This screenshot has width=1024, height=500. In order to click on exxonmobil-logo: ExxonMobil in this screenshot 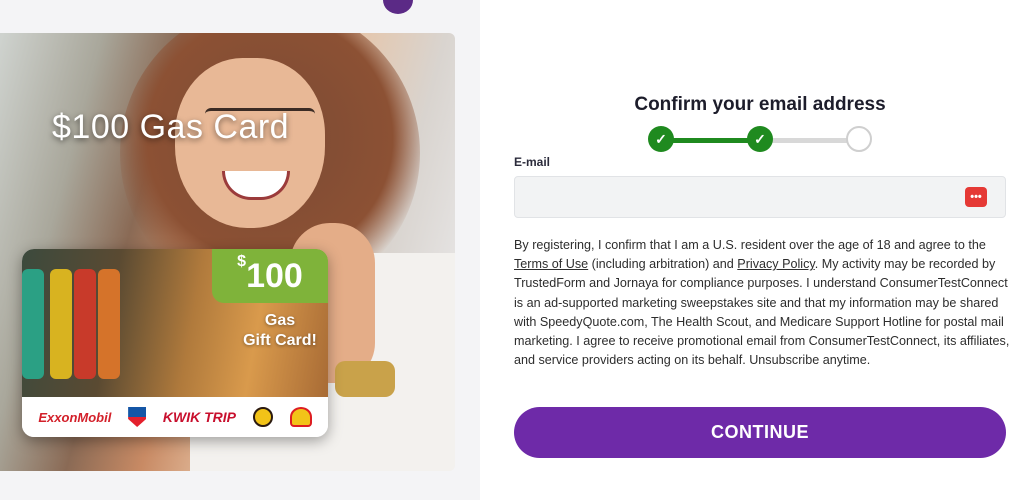, I will do `click(75, 417)`.